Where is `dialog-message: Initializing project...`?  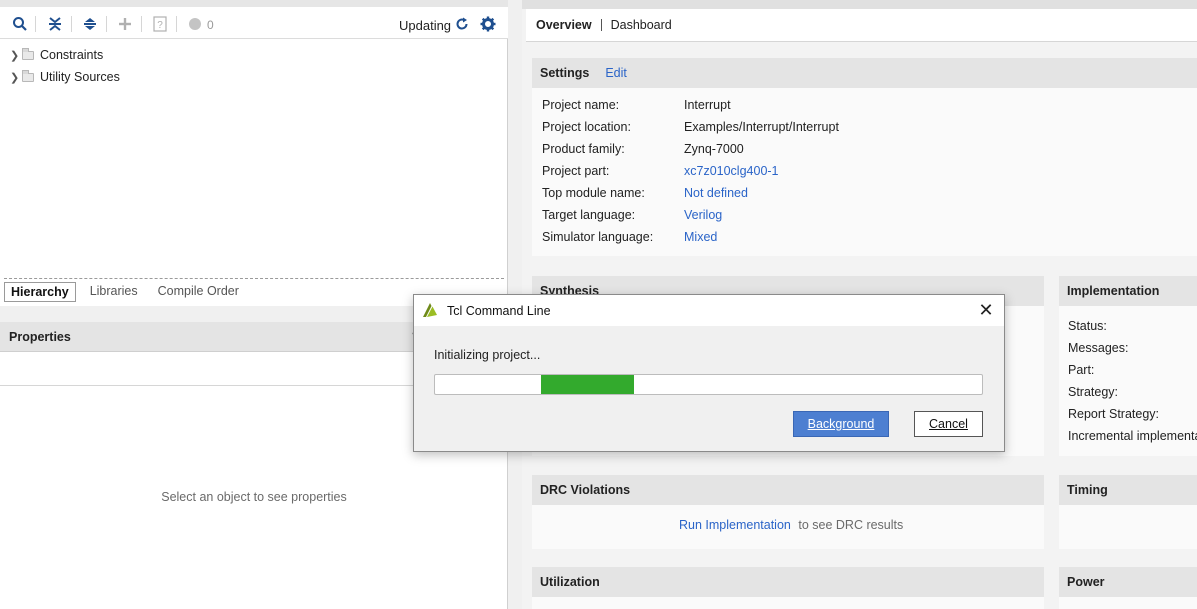
dialog-message: Initializing project... is located at coordinates (487, 355).